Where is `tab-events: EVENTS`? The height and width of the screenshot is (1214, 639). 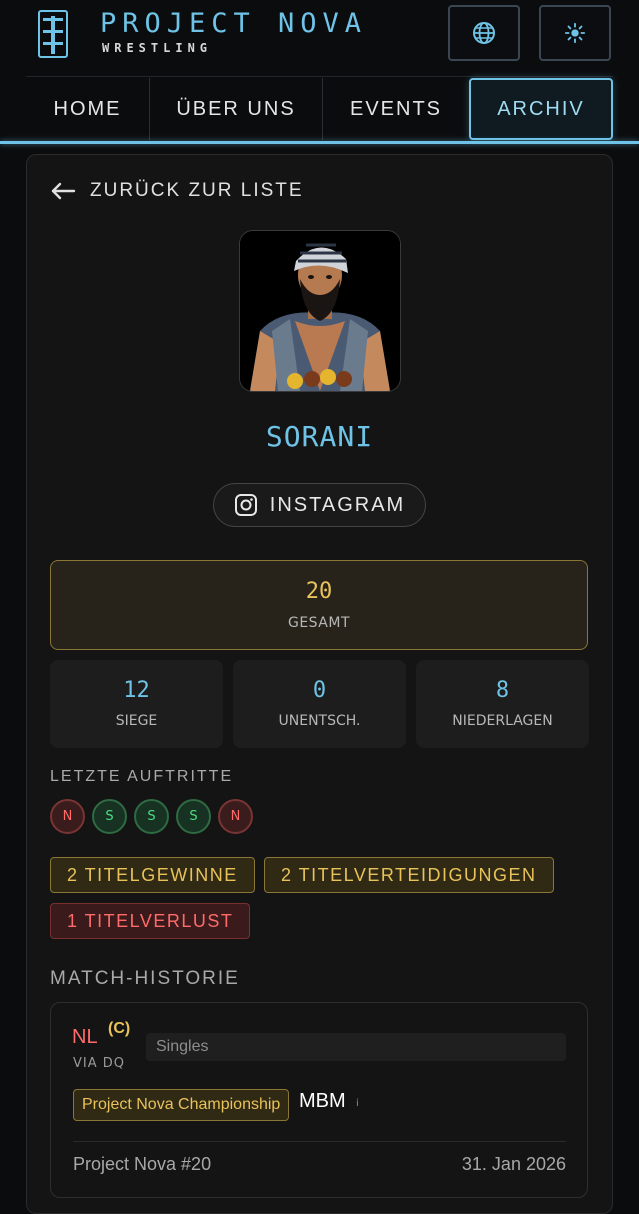
tab-events: EVENTS is located at coordinates (396, 109).